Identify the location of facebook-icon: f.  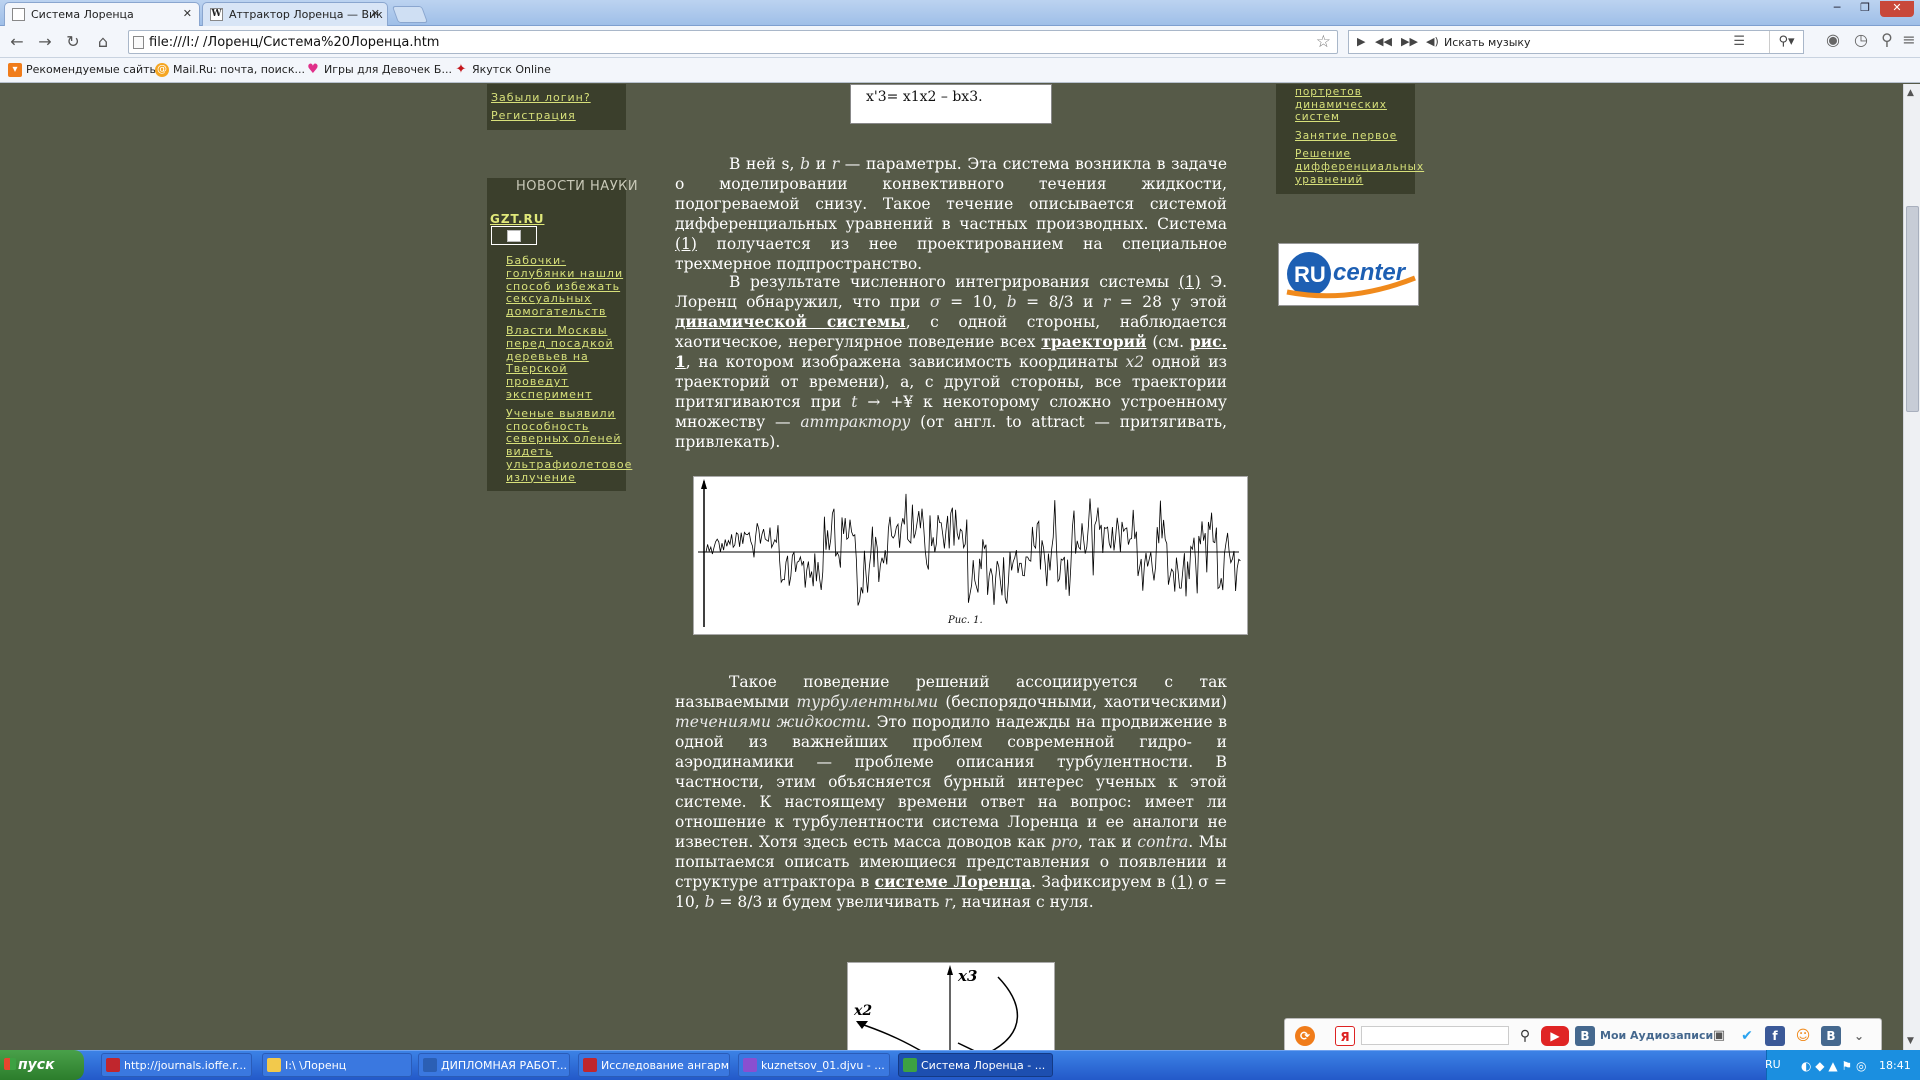
(1775, 1036).